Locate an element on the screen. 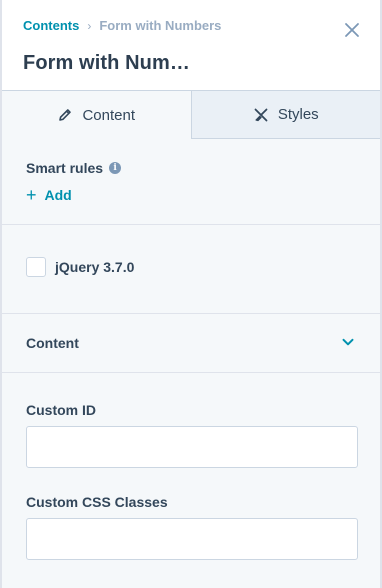 The image size is (382, 588). jquery-checkbox is located at coordinates (36, 267).